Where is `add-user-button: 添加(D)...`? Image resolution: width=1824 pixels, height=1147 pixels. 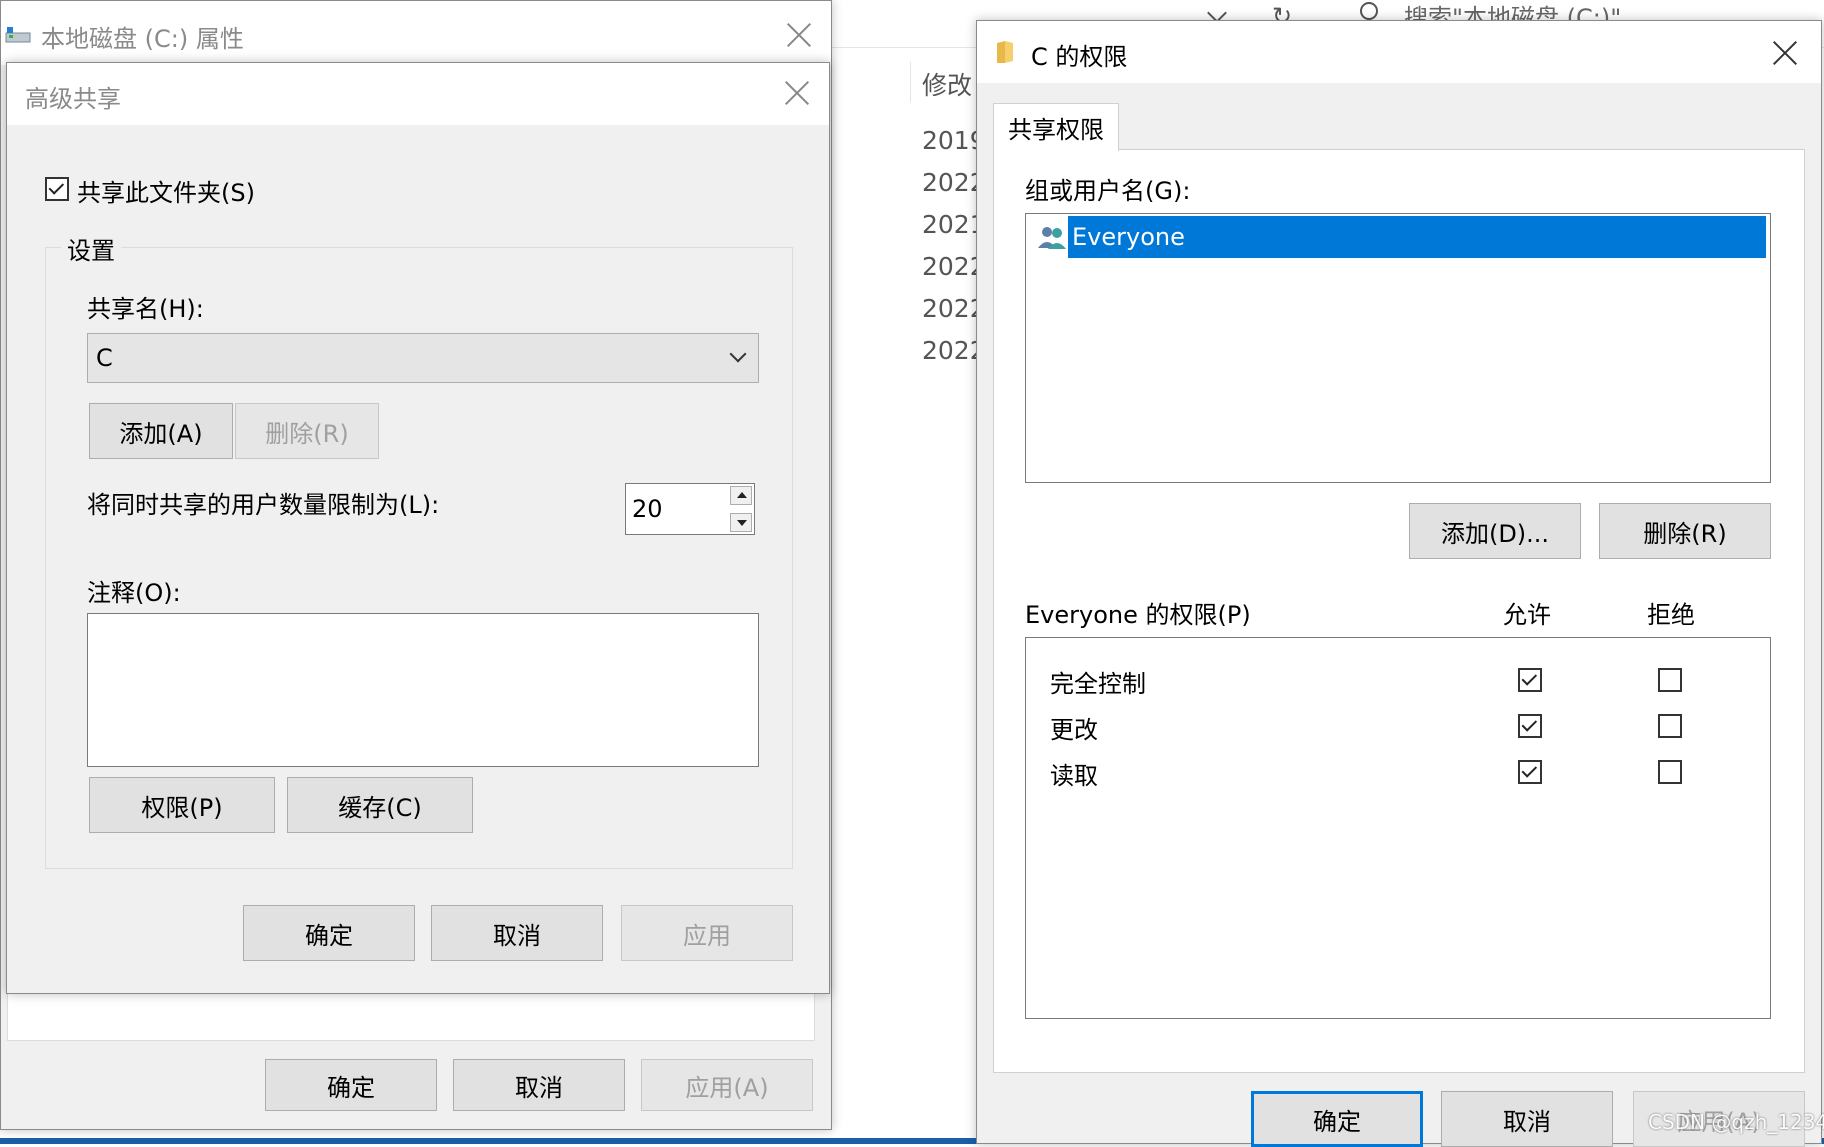
add-user-button: 添加(D)... is located at coordinates (1495, 531).